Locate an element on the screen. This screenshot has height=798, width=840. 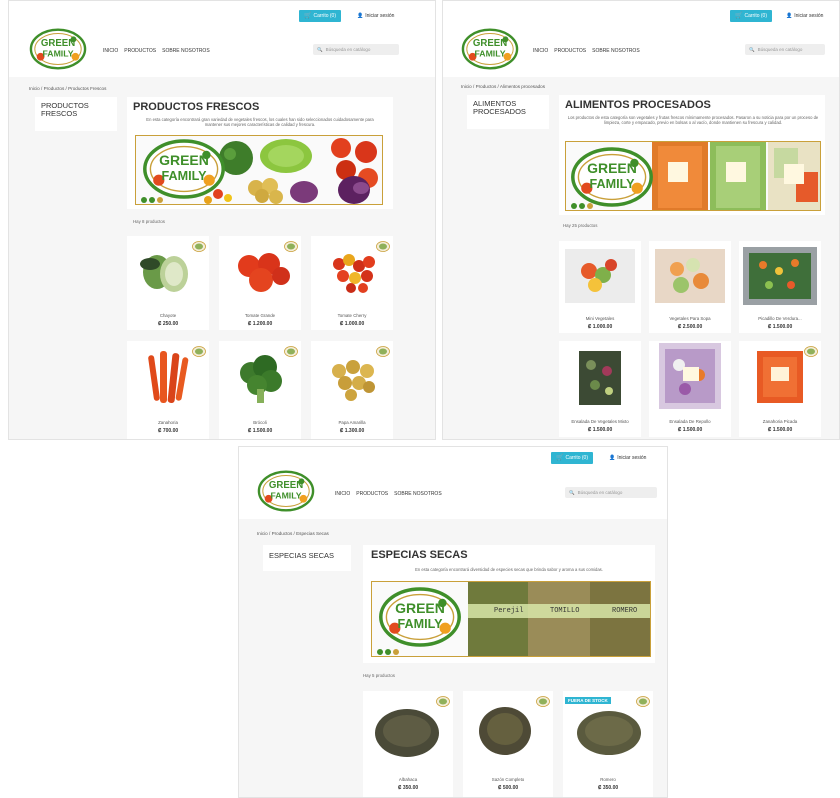
product-name: Romero is located at coordinates (608, 779).